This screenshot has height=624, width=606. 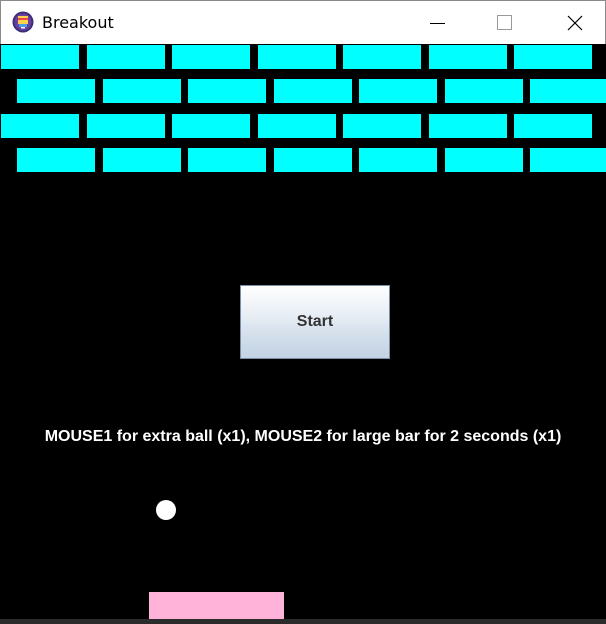 What do you see at coordinates (303, 621) in the screenshot?
I see `playfield-bottom-edge` at bounding box center [303, 621].